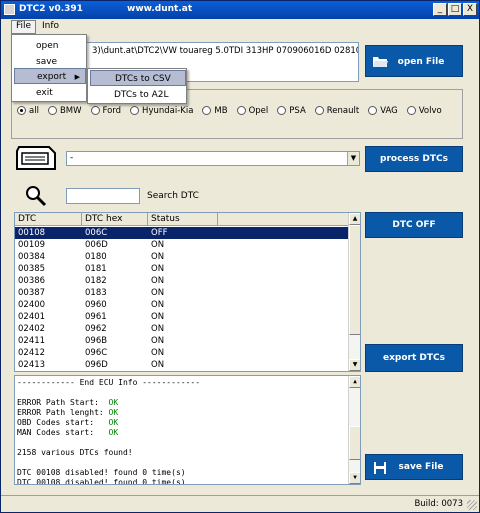  What do you see at coordinates (182, 317) in the screenshot?
I see `table-row: 02401 0961 ON` at bounding box center [182, 317].